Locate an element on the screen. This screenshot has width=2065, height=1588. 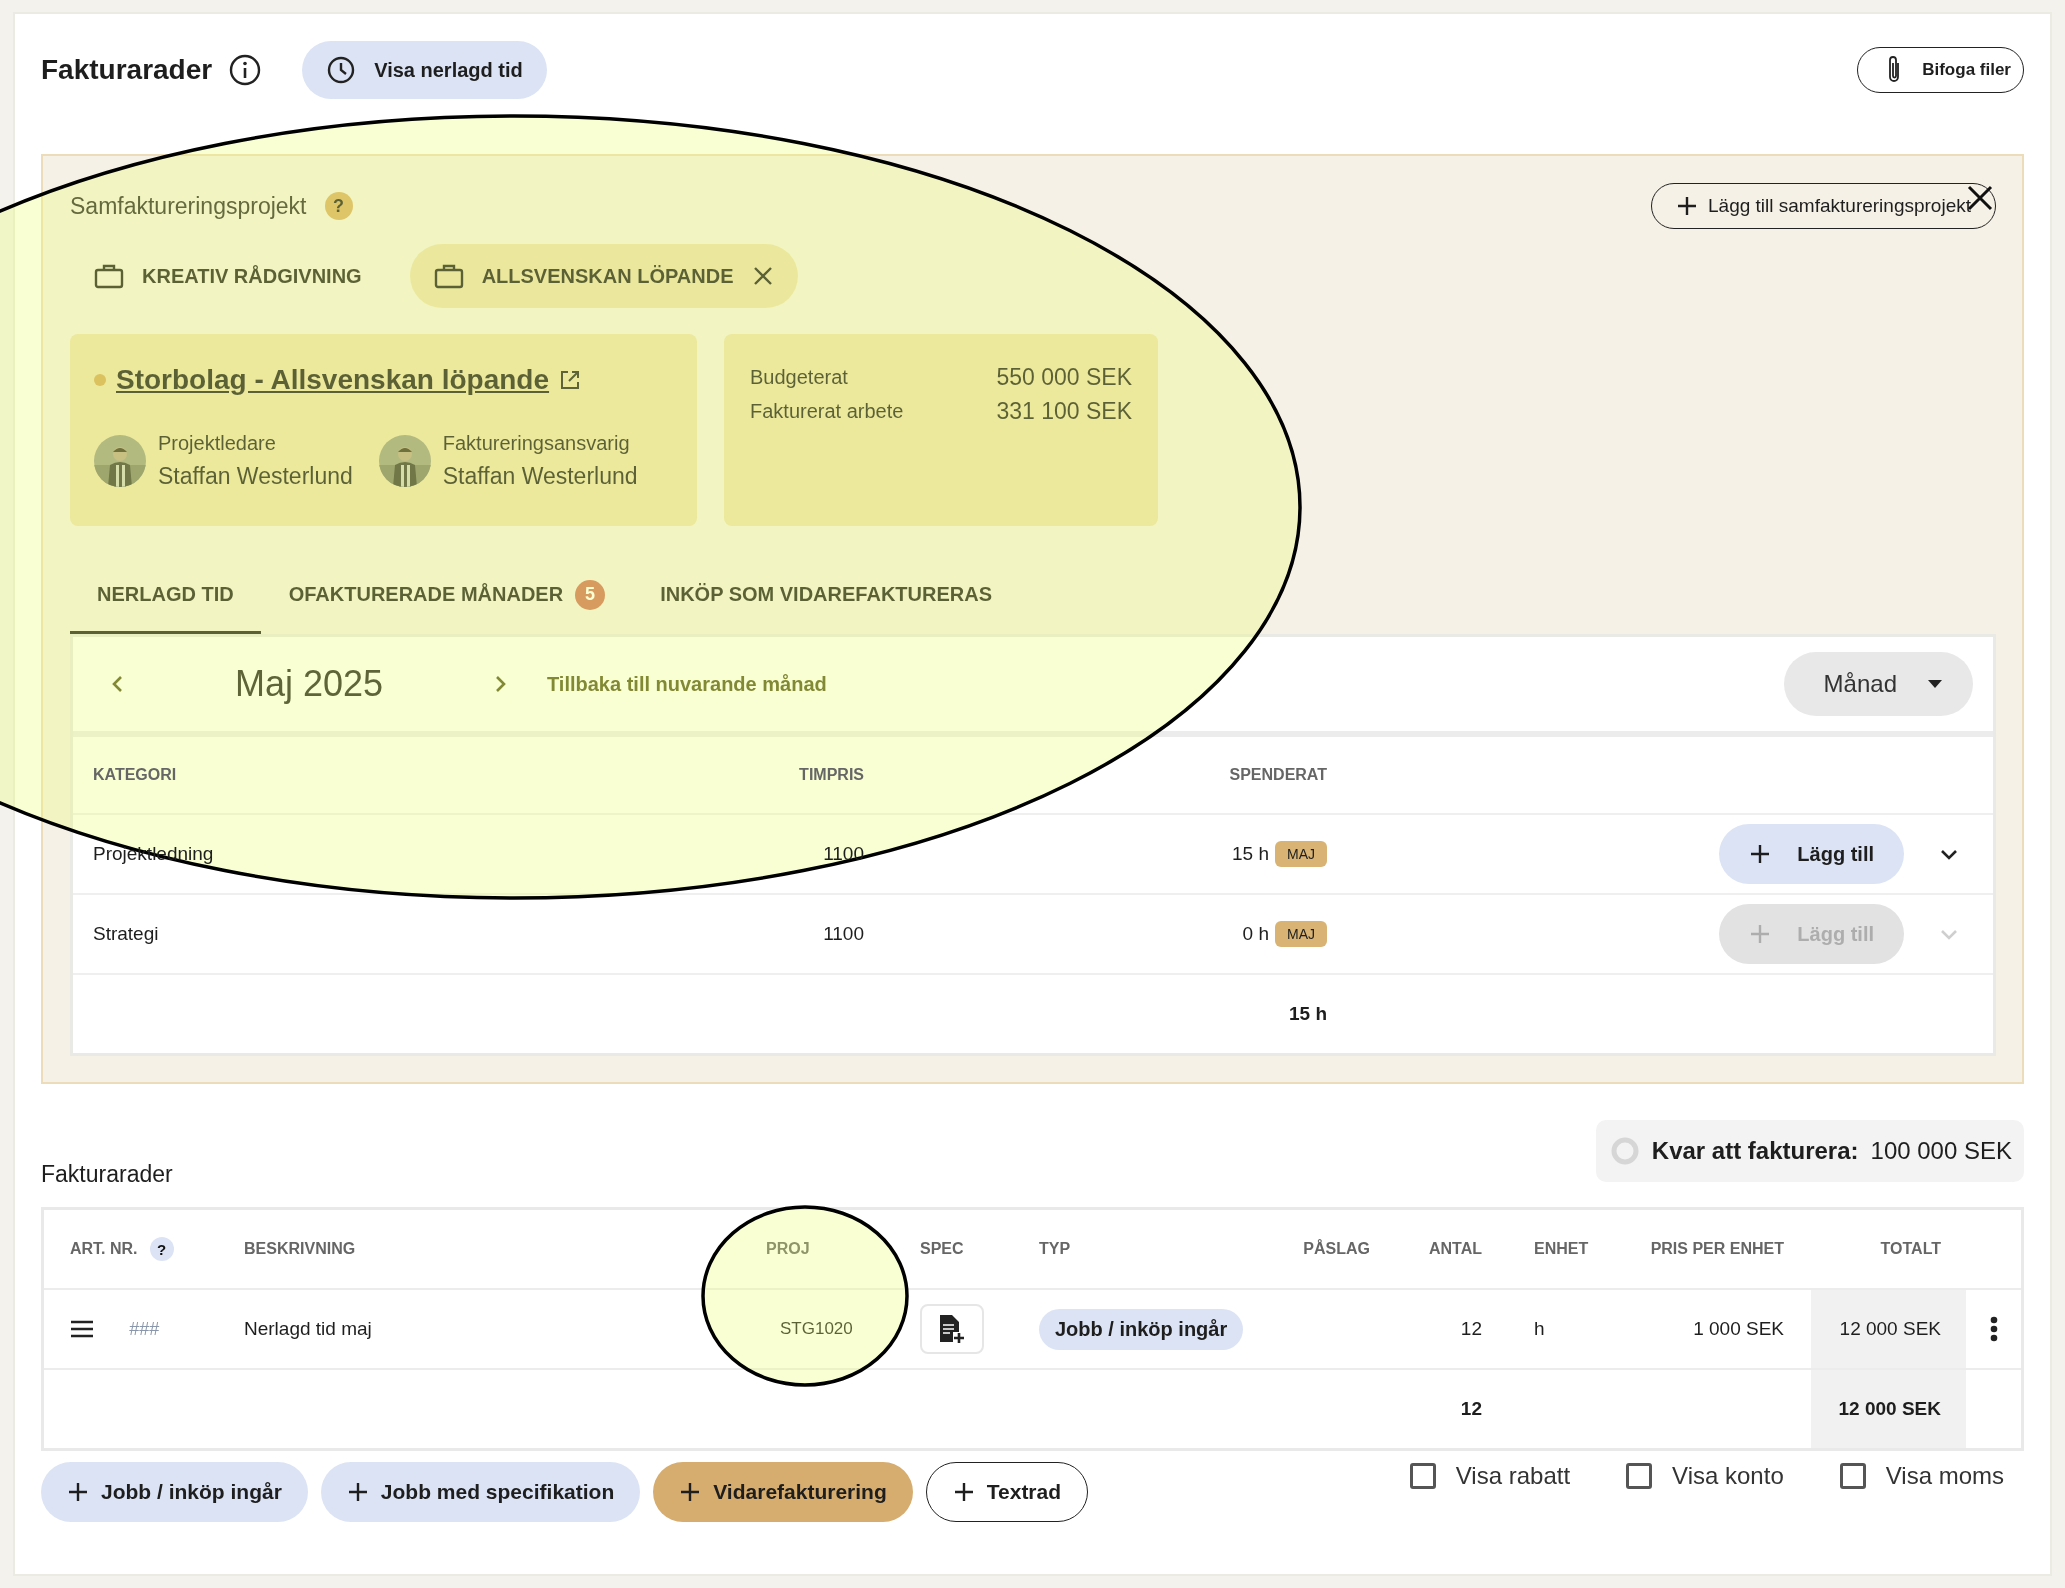
column-header: ANTAL is located at coordinates (1455, 1249).